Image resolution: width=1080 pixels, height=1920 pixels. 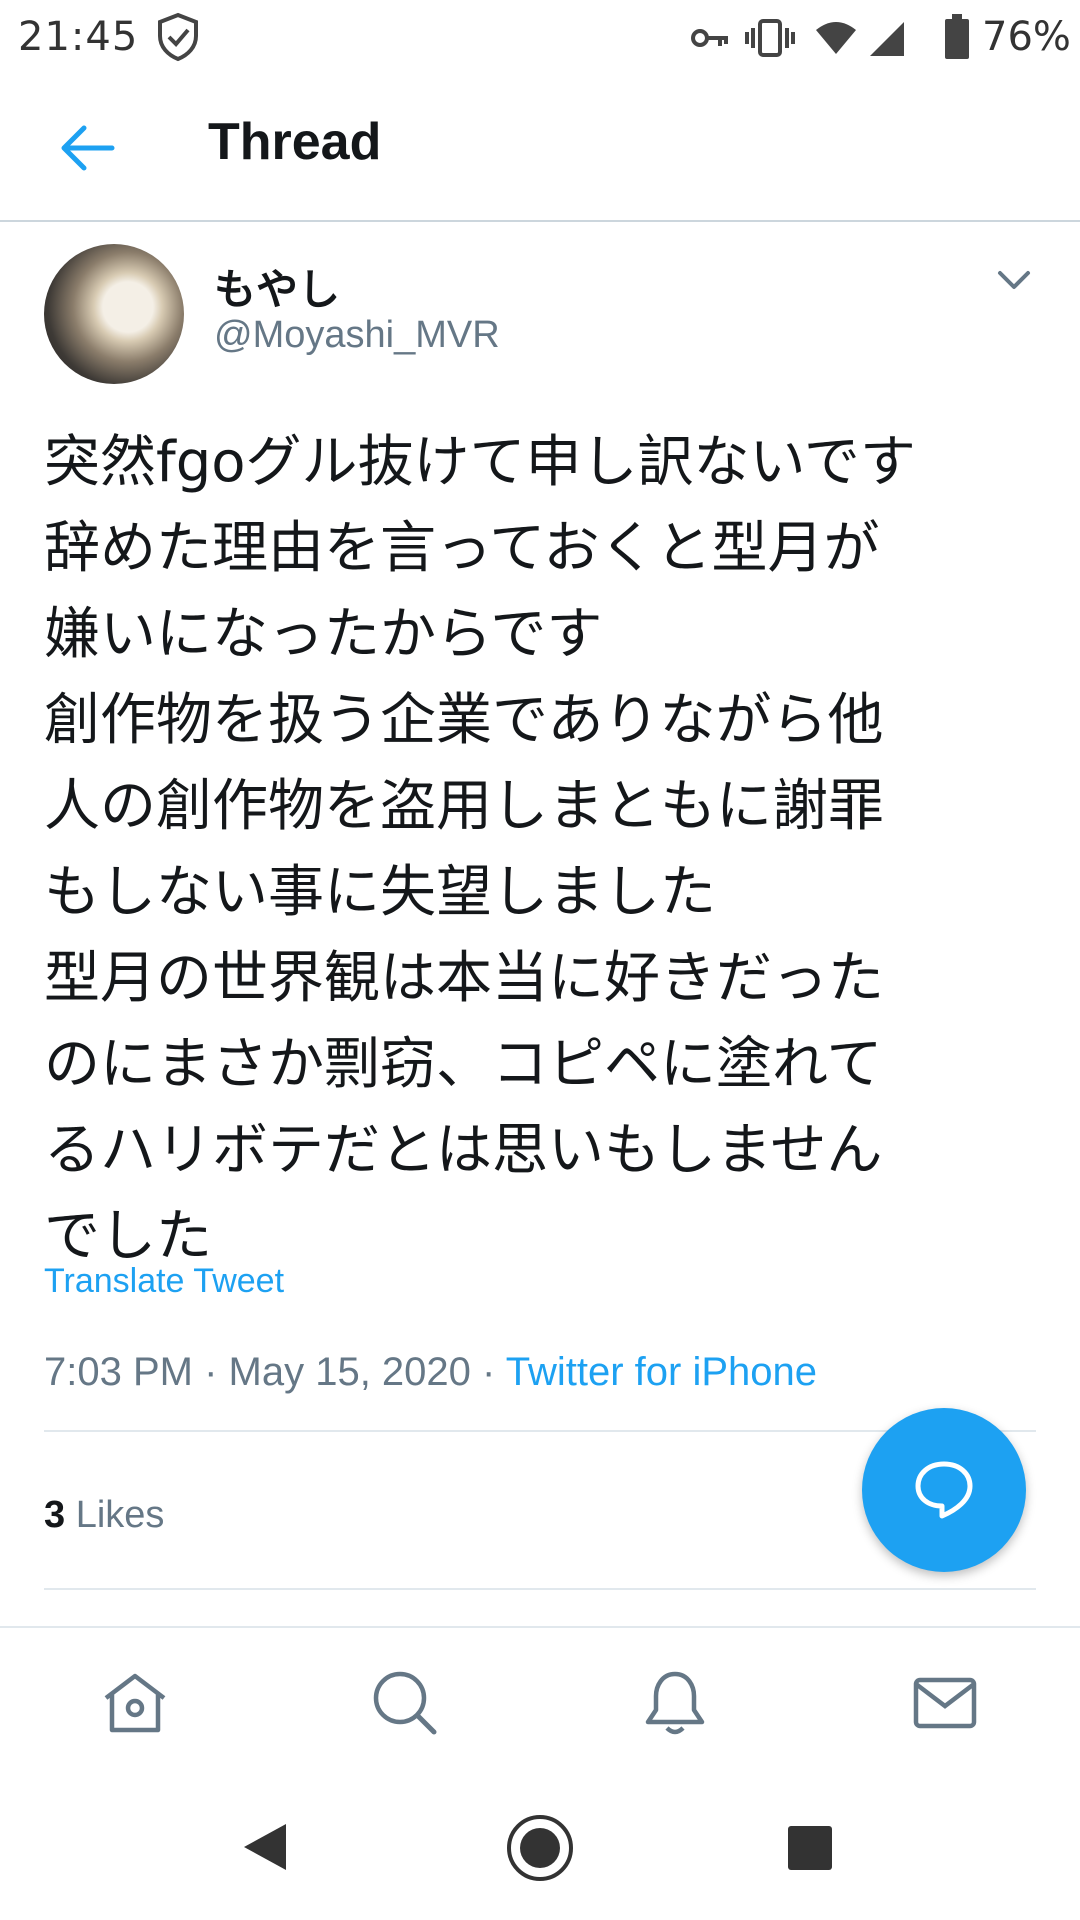 I want to click on search-icon, so click(x=405, y=1703).